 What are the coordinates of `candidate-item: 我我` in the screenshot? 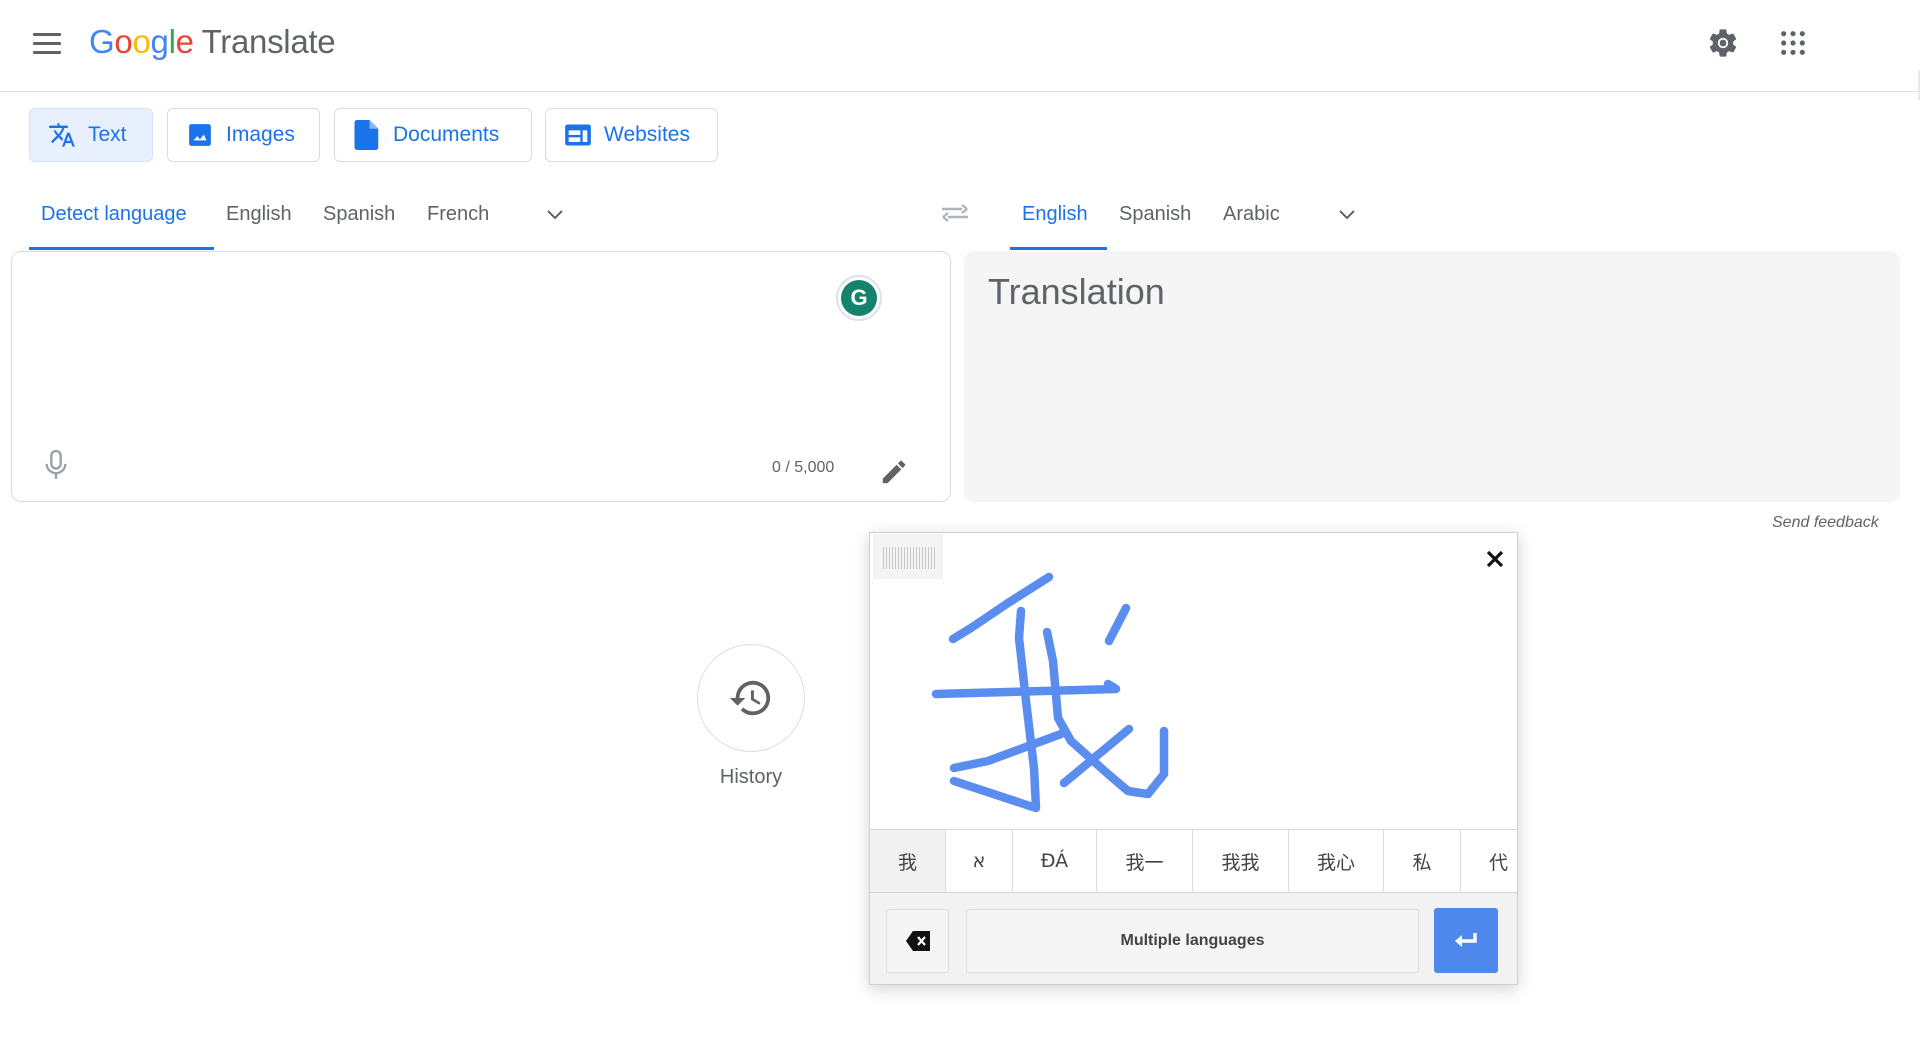 It's located at (1241, 861).